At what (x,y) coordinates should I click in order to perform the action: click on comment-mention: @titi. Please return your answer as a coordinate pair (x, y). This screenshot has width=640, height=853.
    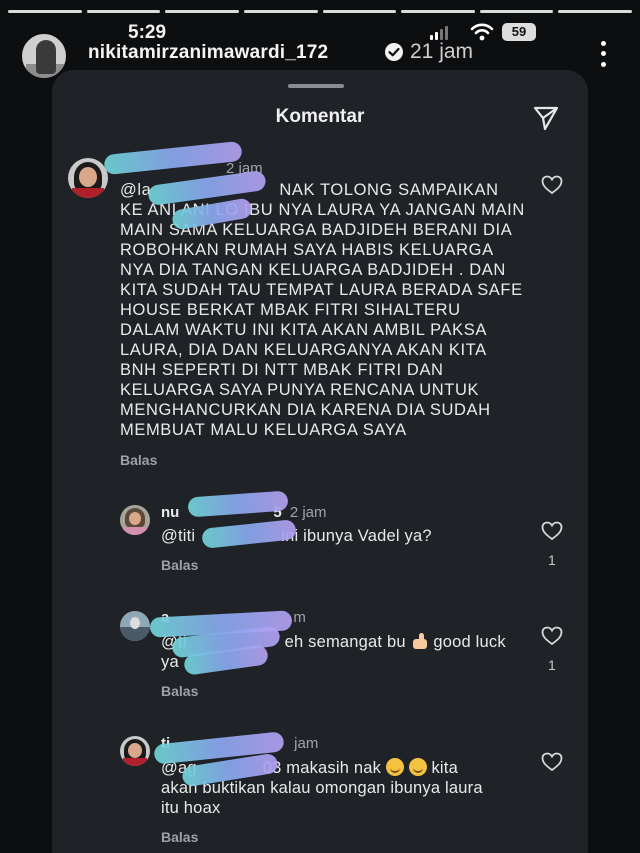
    Looking at the image, I should click on (178, 536).